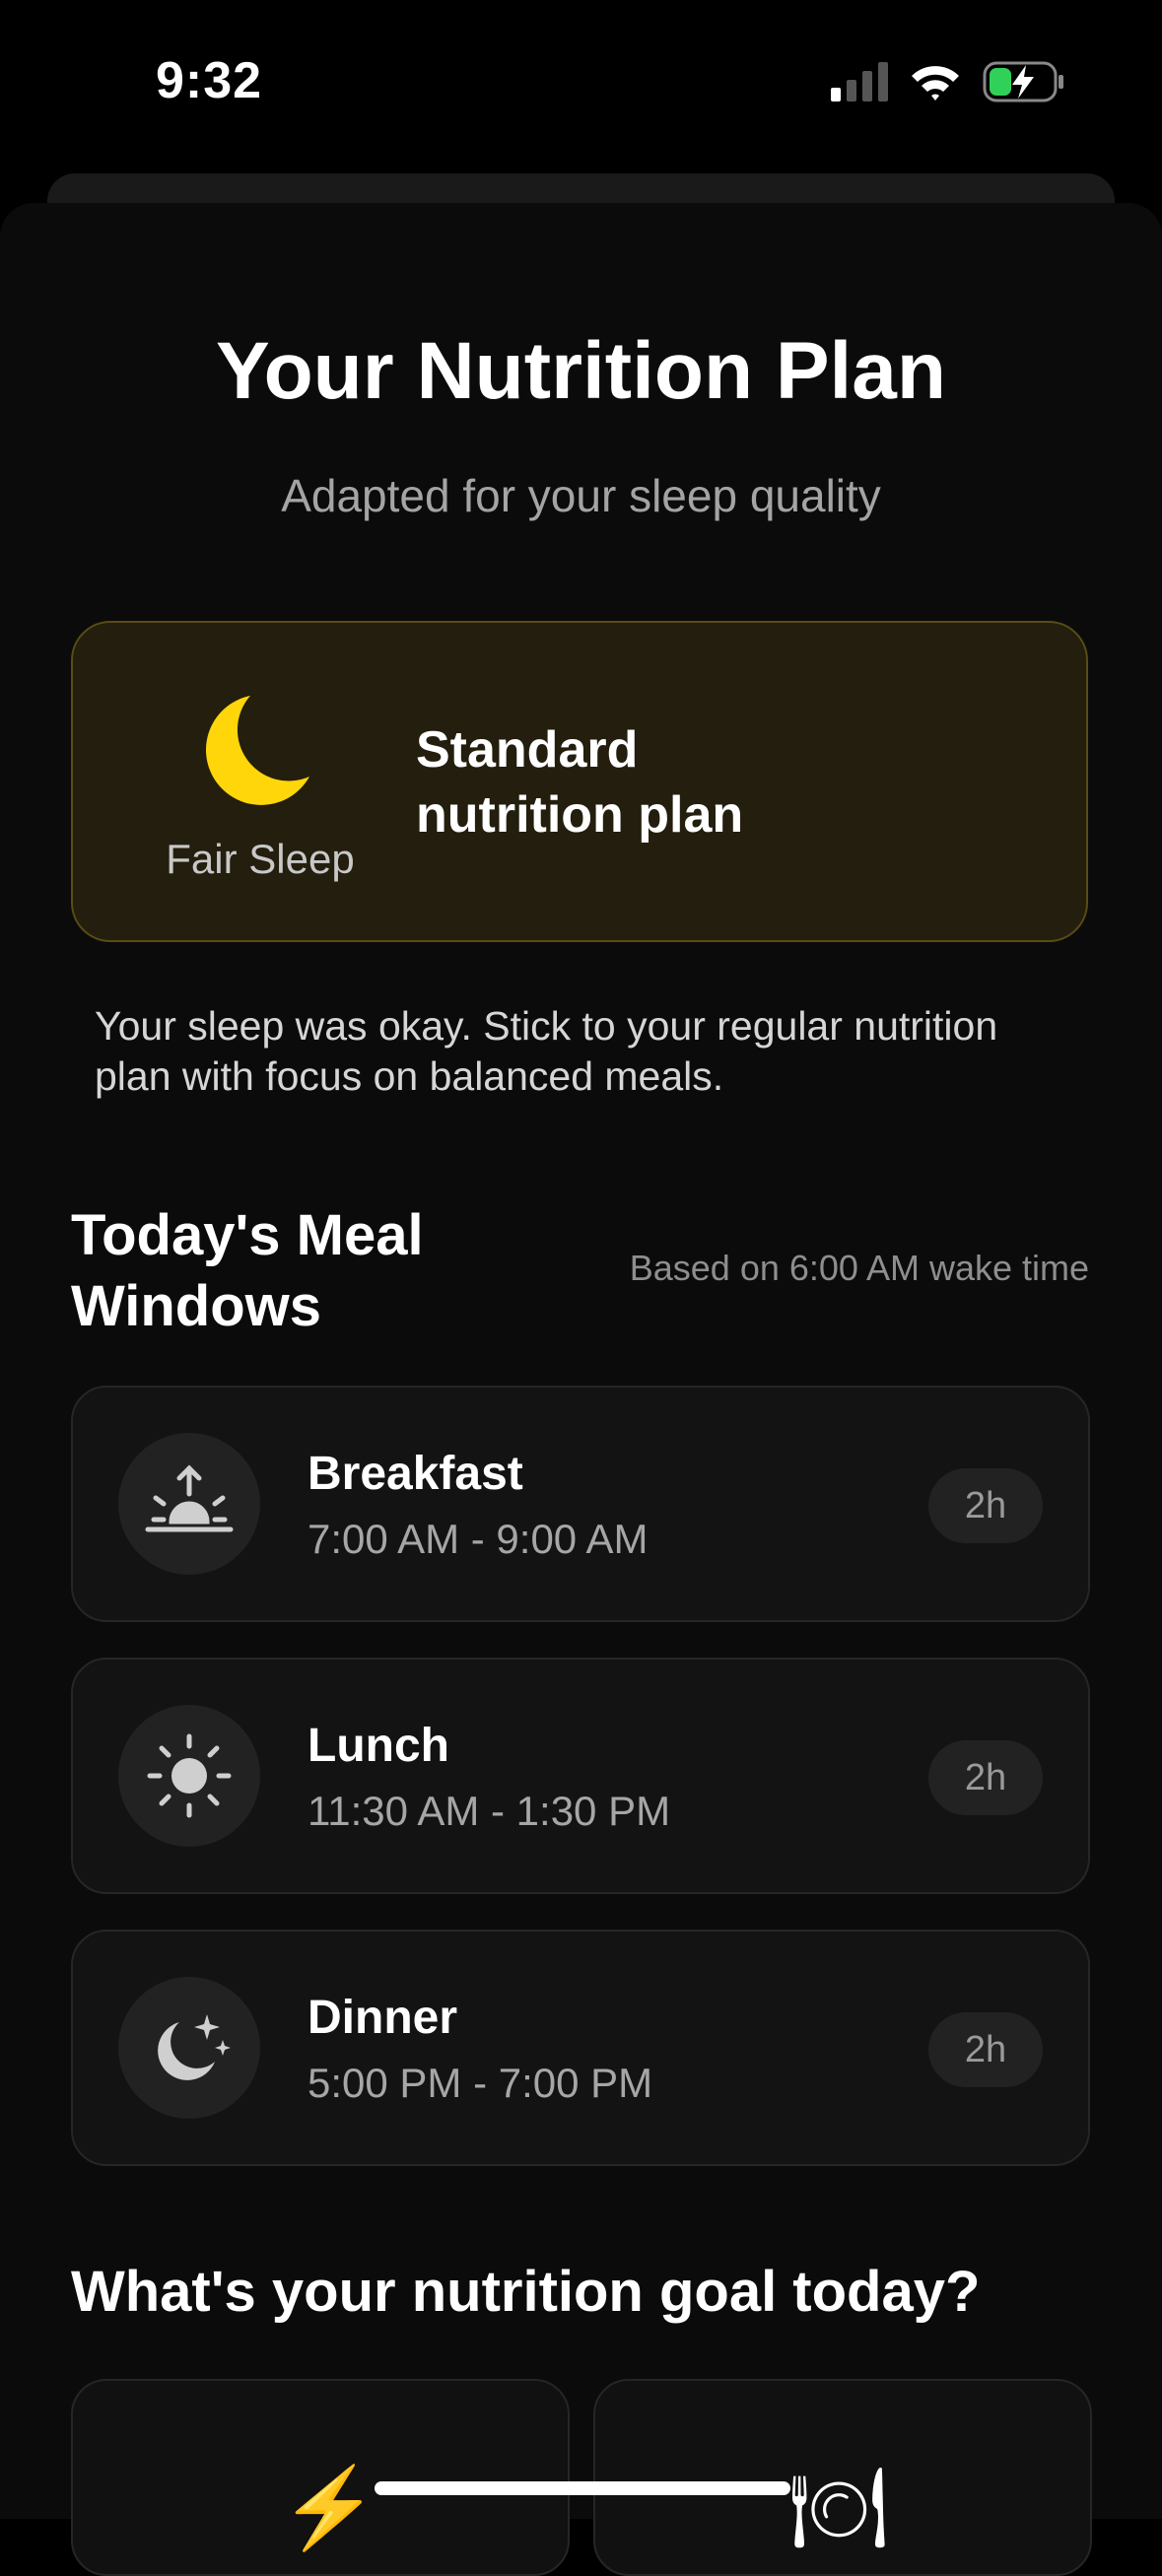 This screenshot has width=1162, height=2576. I want to click on meal-name: Dinner, so click(383, 2018).